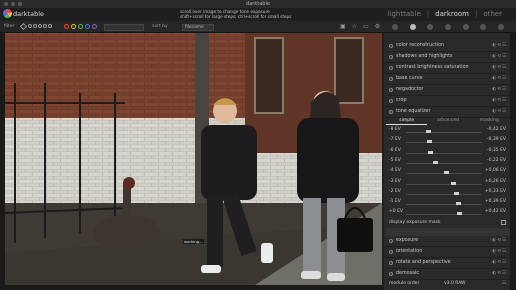 The image size is (516, 290). What do you see at coordinates (448, 232) in the screenshot?
I see `tone-curve-graph` at bounding box center [448, 232].